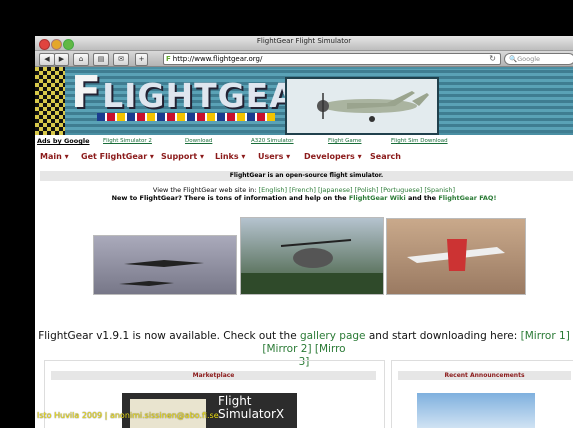 This screenshot has width=573, height=428. What do you see at coordinates (286, 349) in the screenshot?
I see `mirror-2-link: [Mirror 2]` at bounding box center [286, 349].